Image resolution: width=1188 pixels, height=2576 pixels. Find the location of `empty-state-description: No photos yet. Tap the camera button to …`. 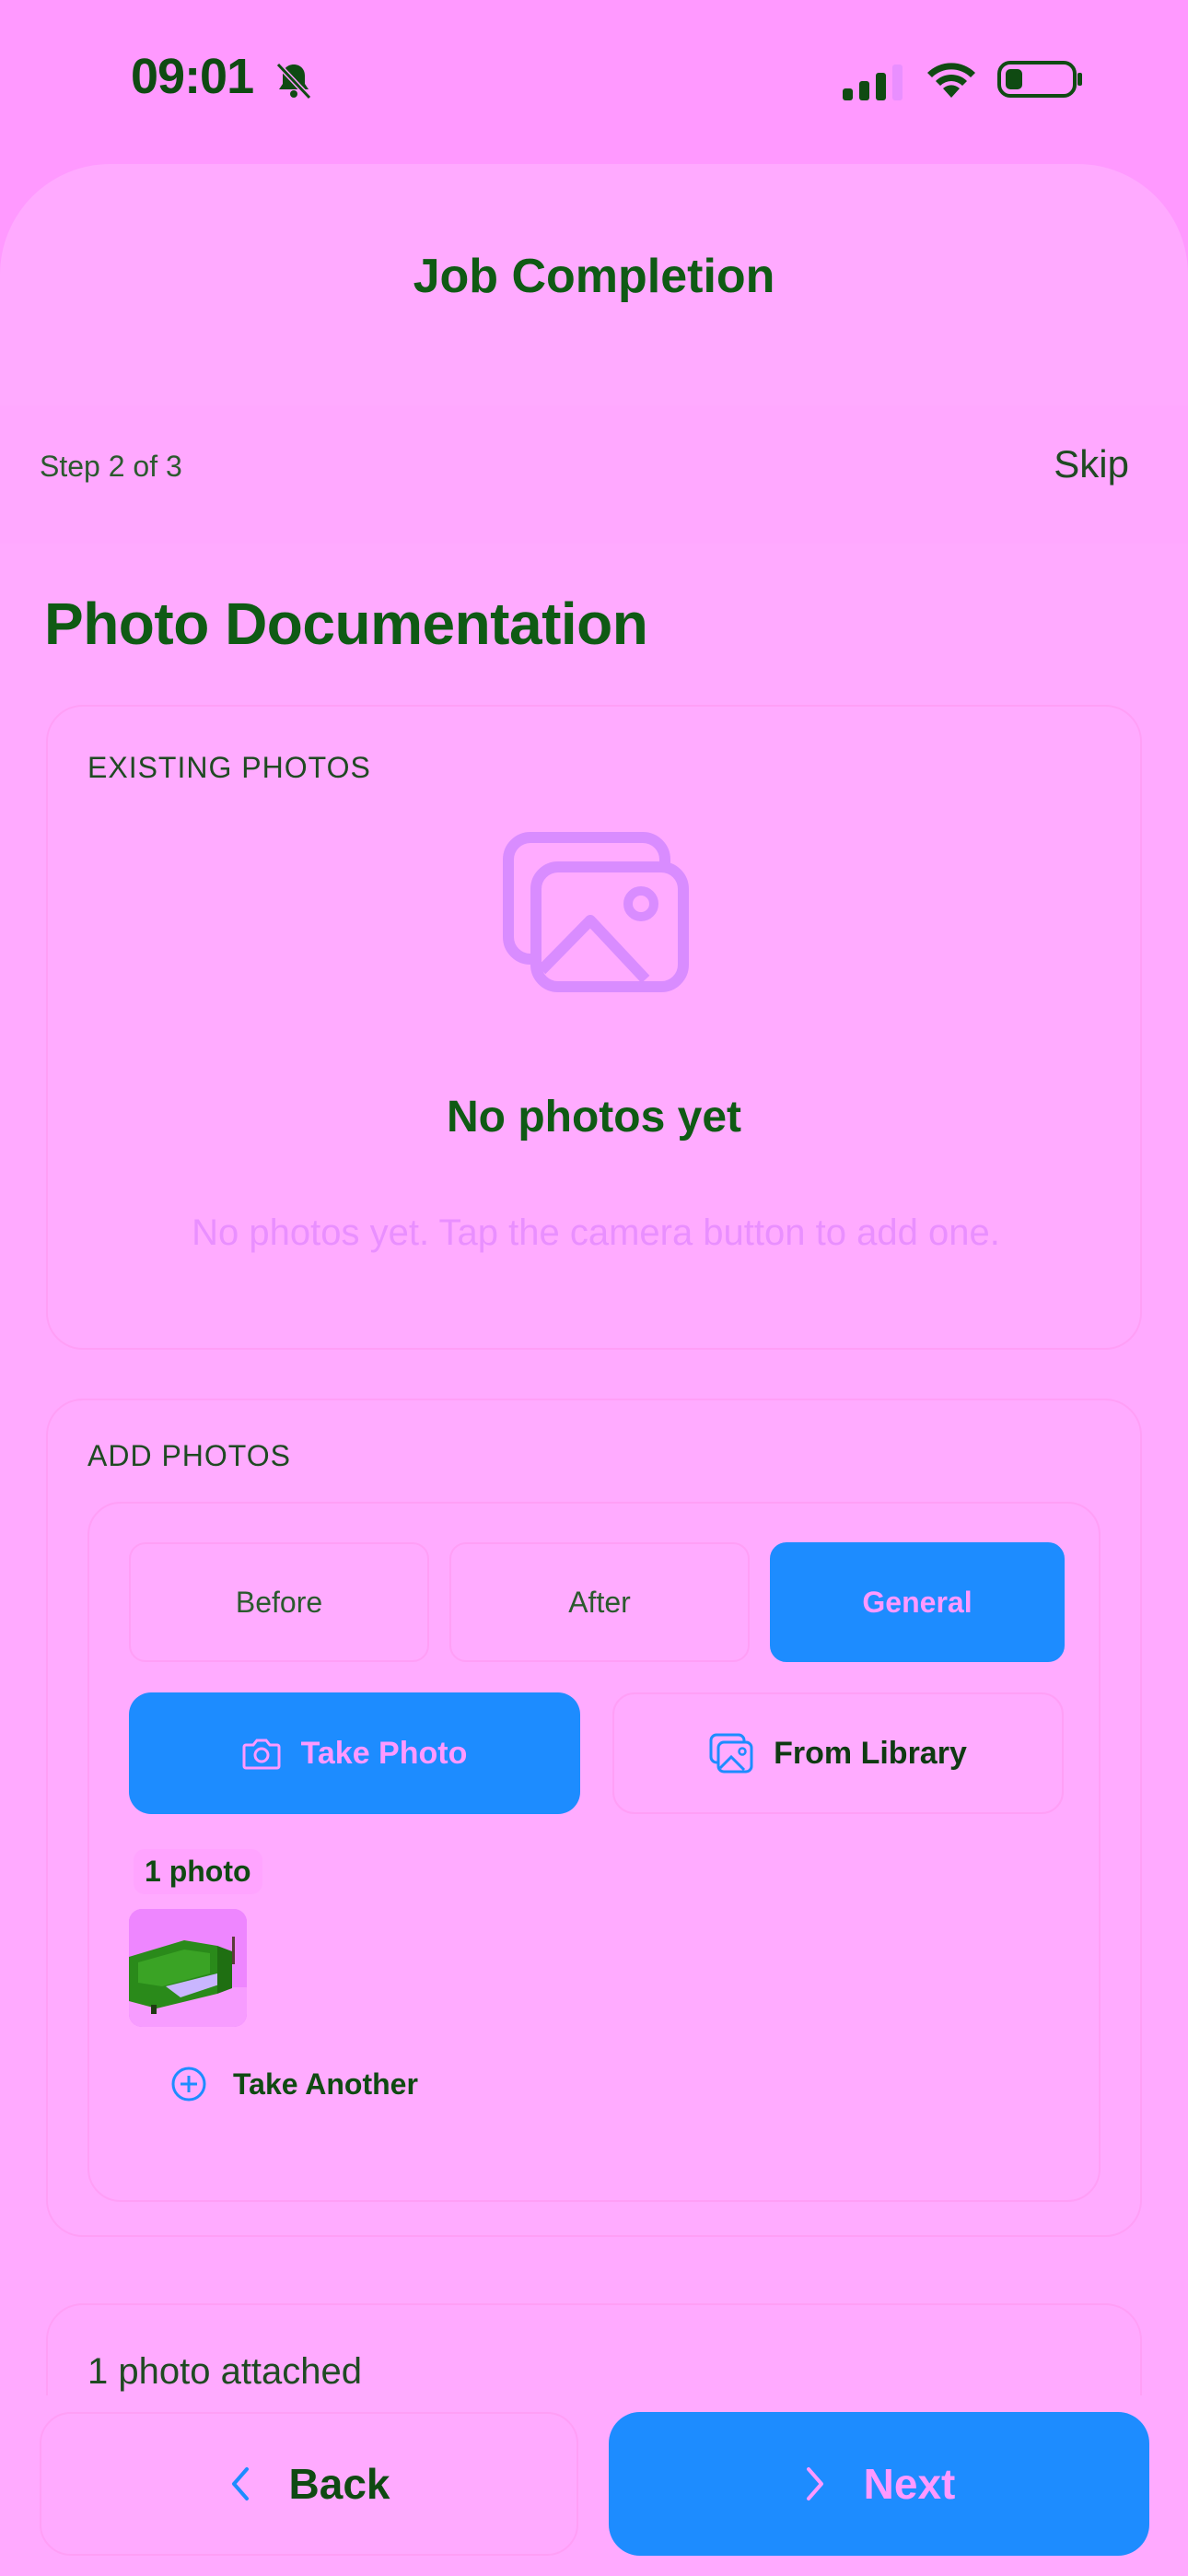

empty-state-description: No photos yet. Tap the camera button to … is located at coordinates (596, 1232).